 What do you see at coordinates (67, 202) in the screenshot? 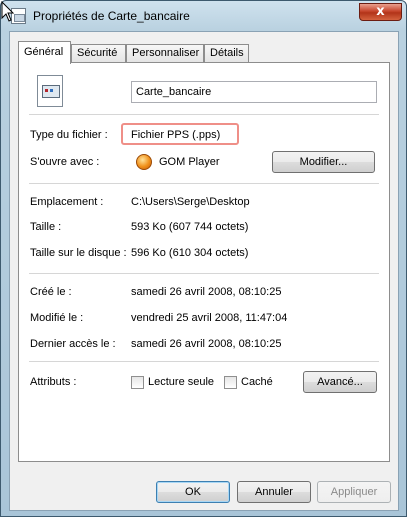
I see `location-label: Emplacement :` at bounding box center [67, 202].